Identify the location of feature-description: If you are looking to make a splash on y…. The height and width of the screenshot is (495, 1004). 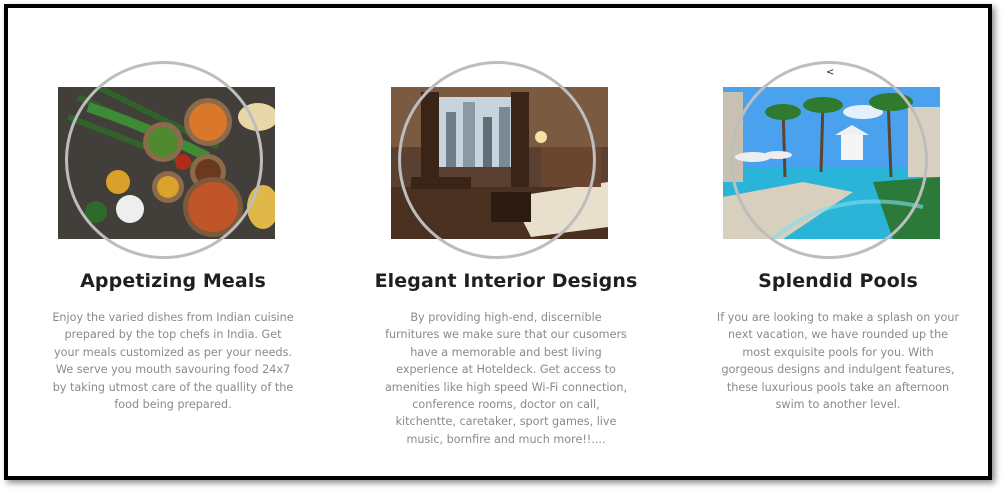
(838, 361).